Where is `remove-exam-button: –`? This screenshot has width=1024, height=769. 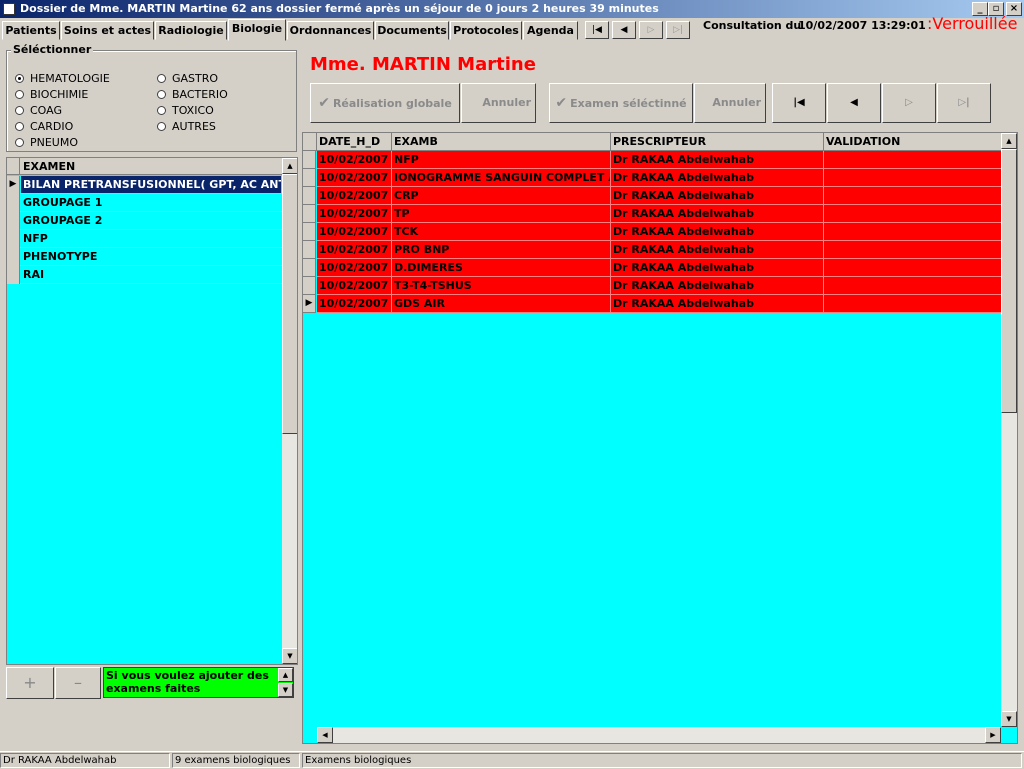 remove-exam-button: – is located at coordinates (78, 683).